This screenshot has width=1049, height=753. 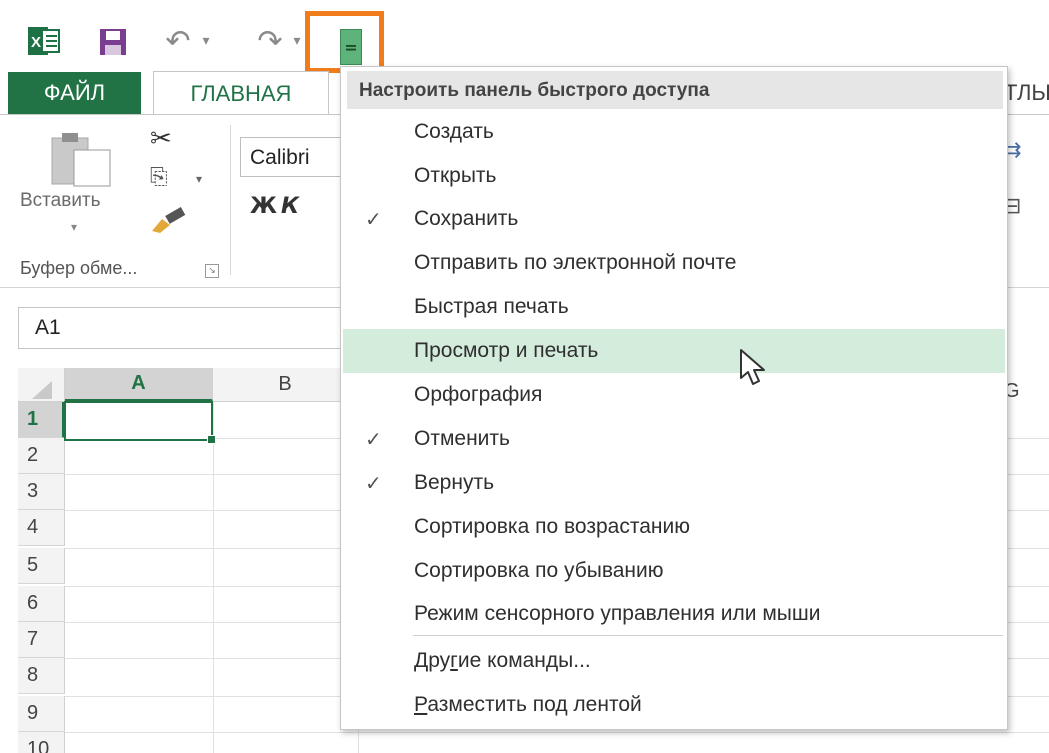 What do you see at coordinates (552, 526) in the screenshot?
I see `menu-item-label: Сортировка по возрастанию` at bounding box center [552, 526].